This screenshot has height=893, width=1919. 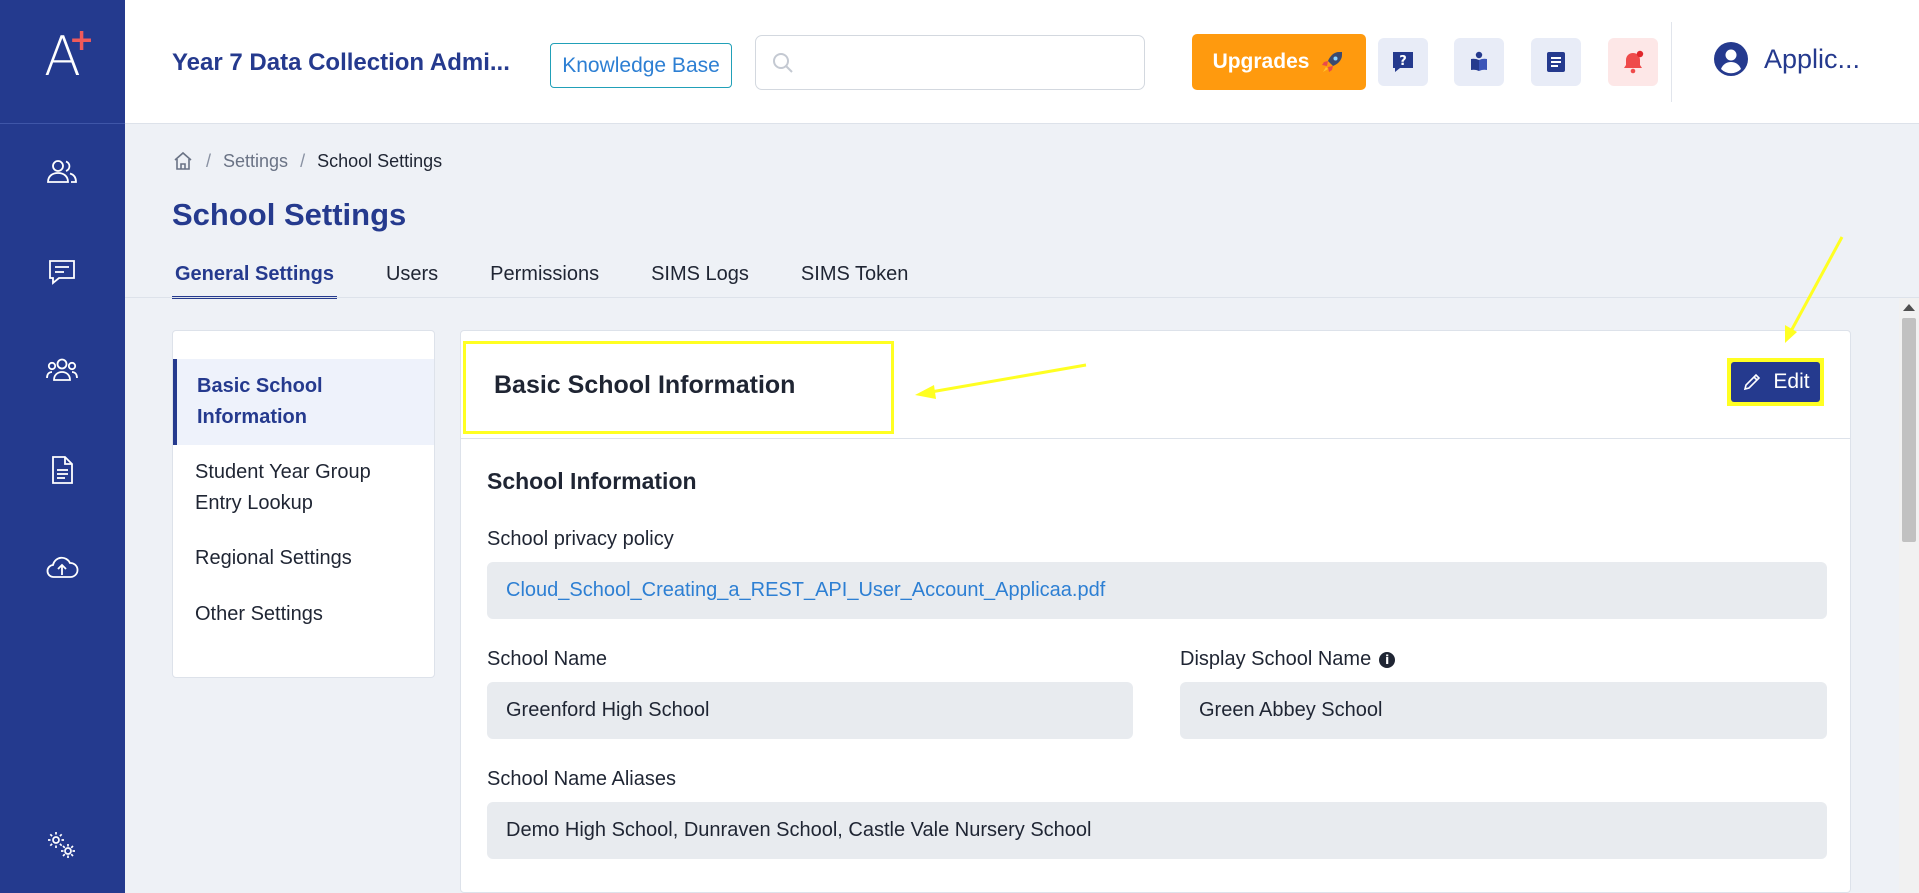 I want to click on tab-sims-logs: SIMS Logs, so click(x=700, y=281).